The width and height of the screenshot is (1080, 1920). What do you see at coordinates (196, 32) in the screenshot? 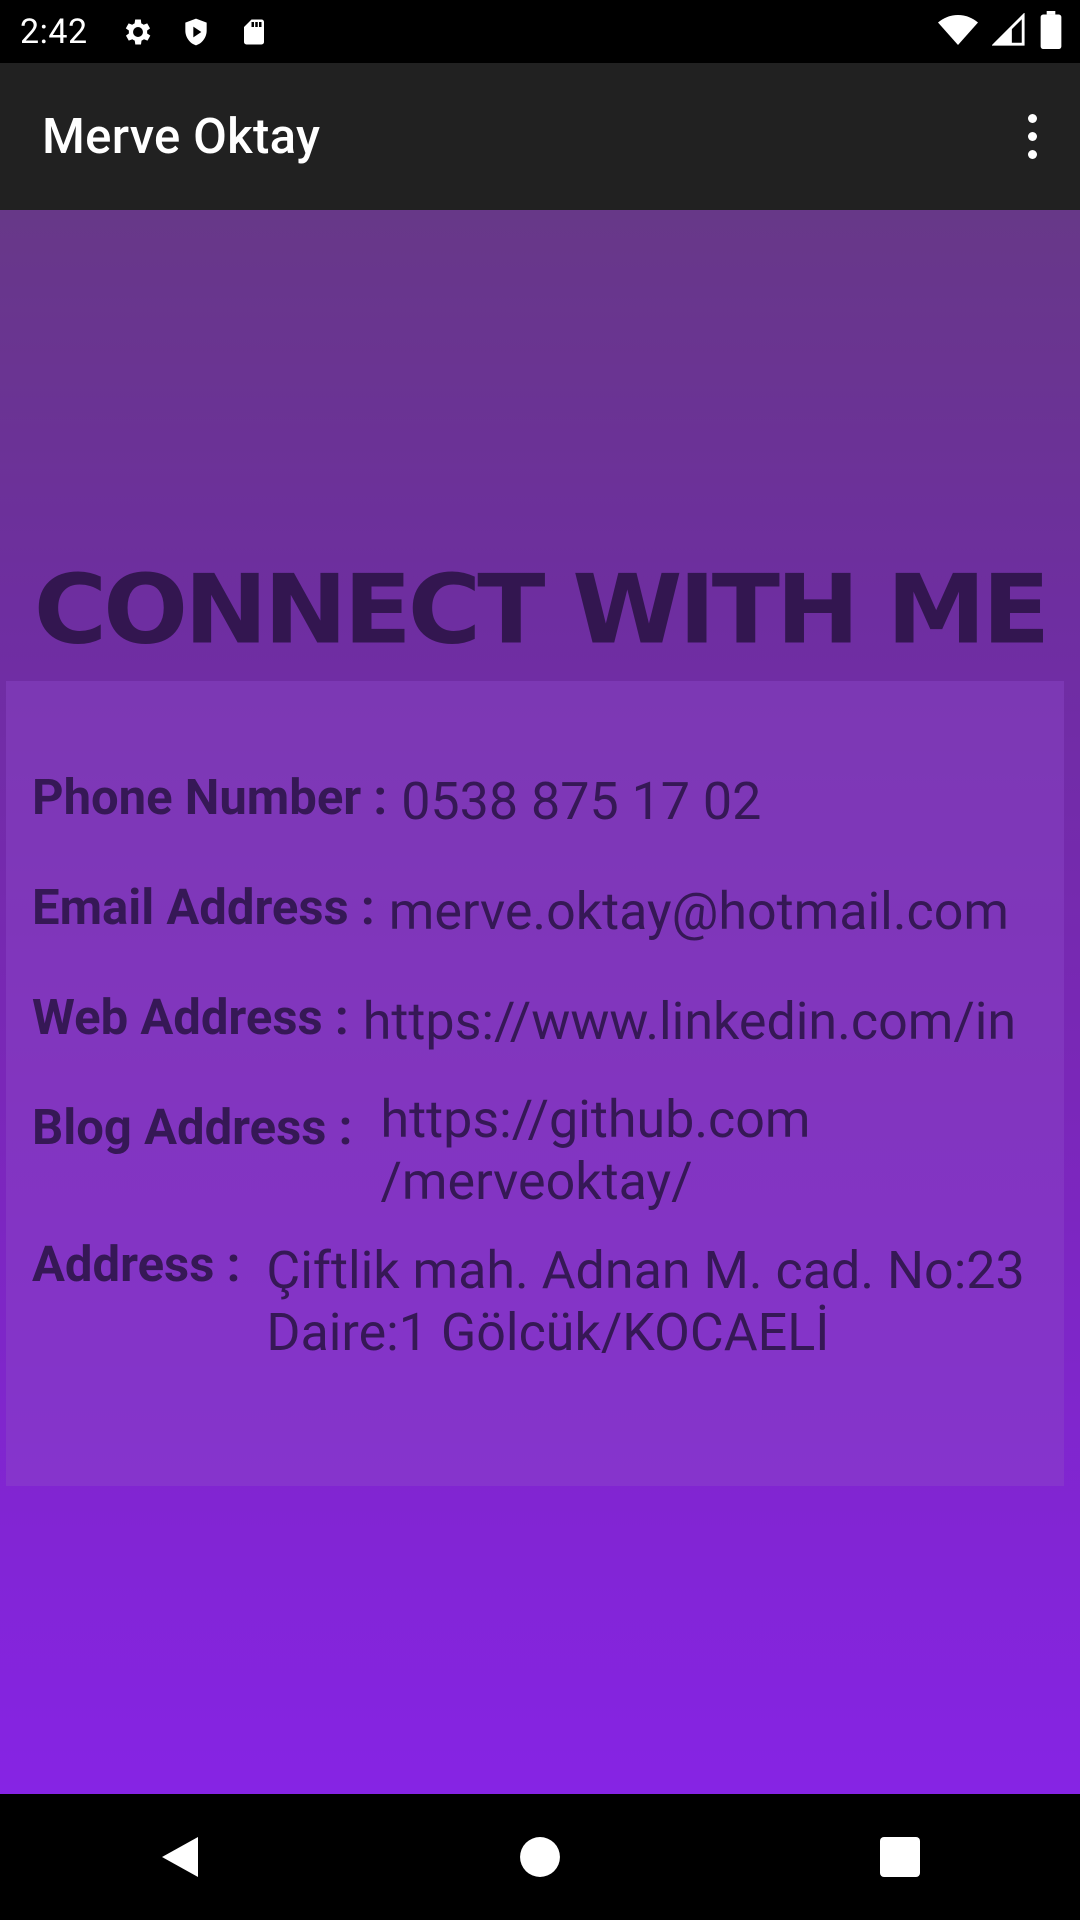
I see `shield-icon` at bounding box center [196, 32].